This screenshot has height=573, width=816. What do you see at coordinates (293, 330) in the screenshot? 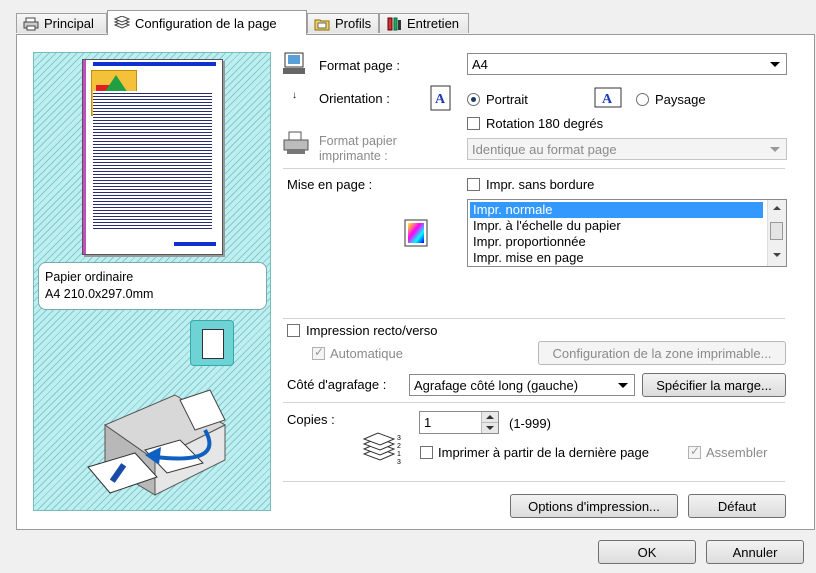
I see `duplex-checkbox` at bounding box center [293, 330].